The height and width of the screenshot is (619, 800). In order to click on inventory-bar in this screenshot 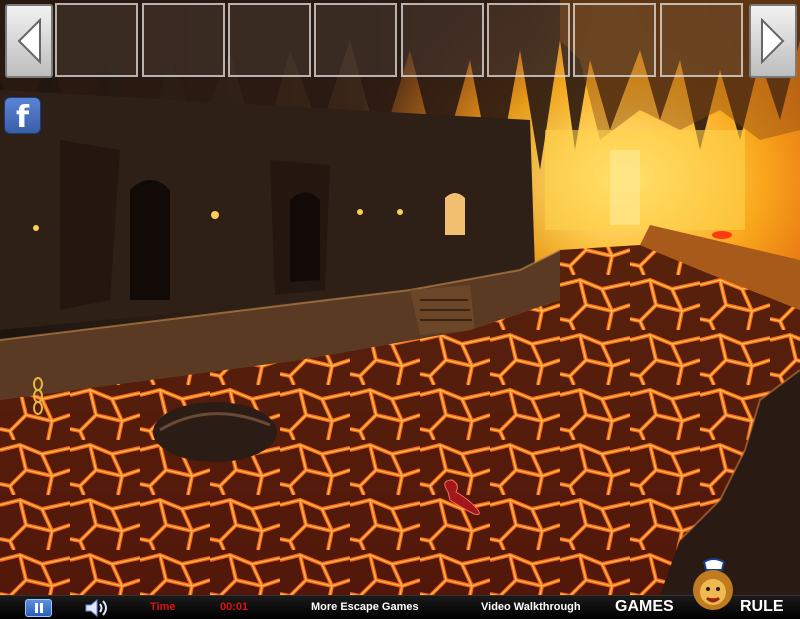, I will do `click(400, 41)`.